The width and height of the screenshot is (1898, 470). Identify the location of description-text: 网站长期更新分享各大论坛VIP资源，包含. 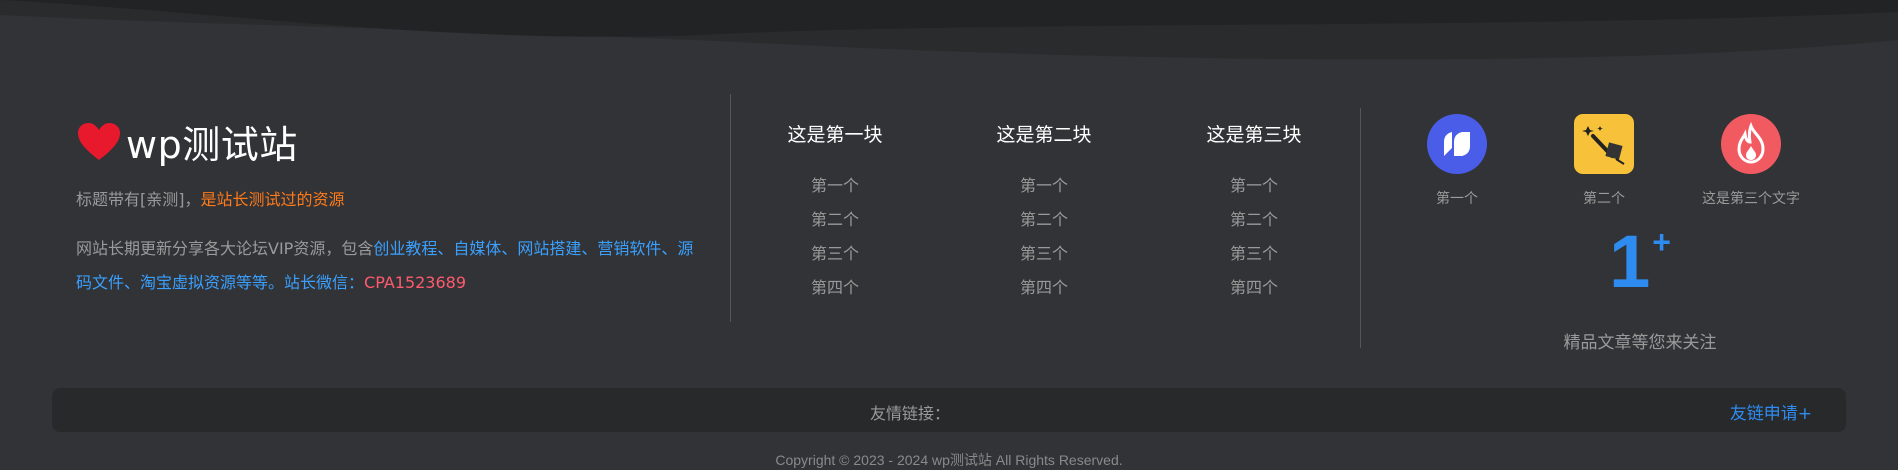
(225, 248).